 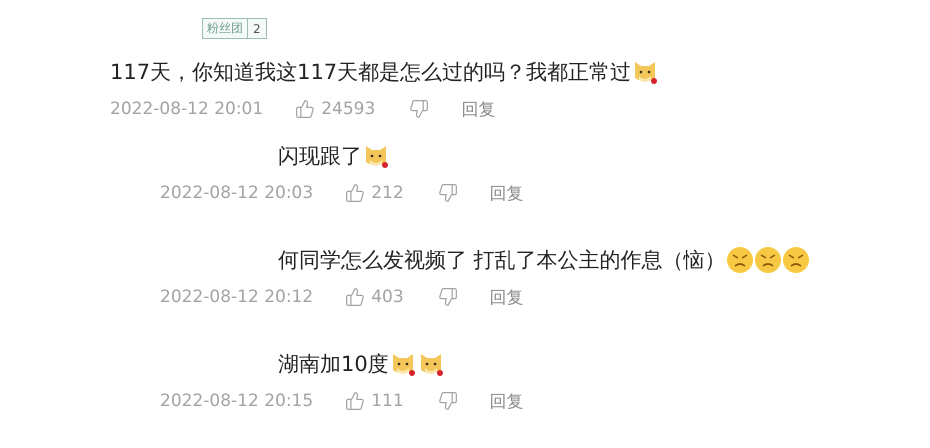 What do you see at coordinates (234, 28) in the screenshot?
I see `fan-club-badge: 粉丝团 2` at bounding box center [234, 28].